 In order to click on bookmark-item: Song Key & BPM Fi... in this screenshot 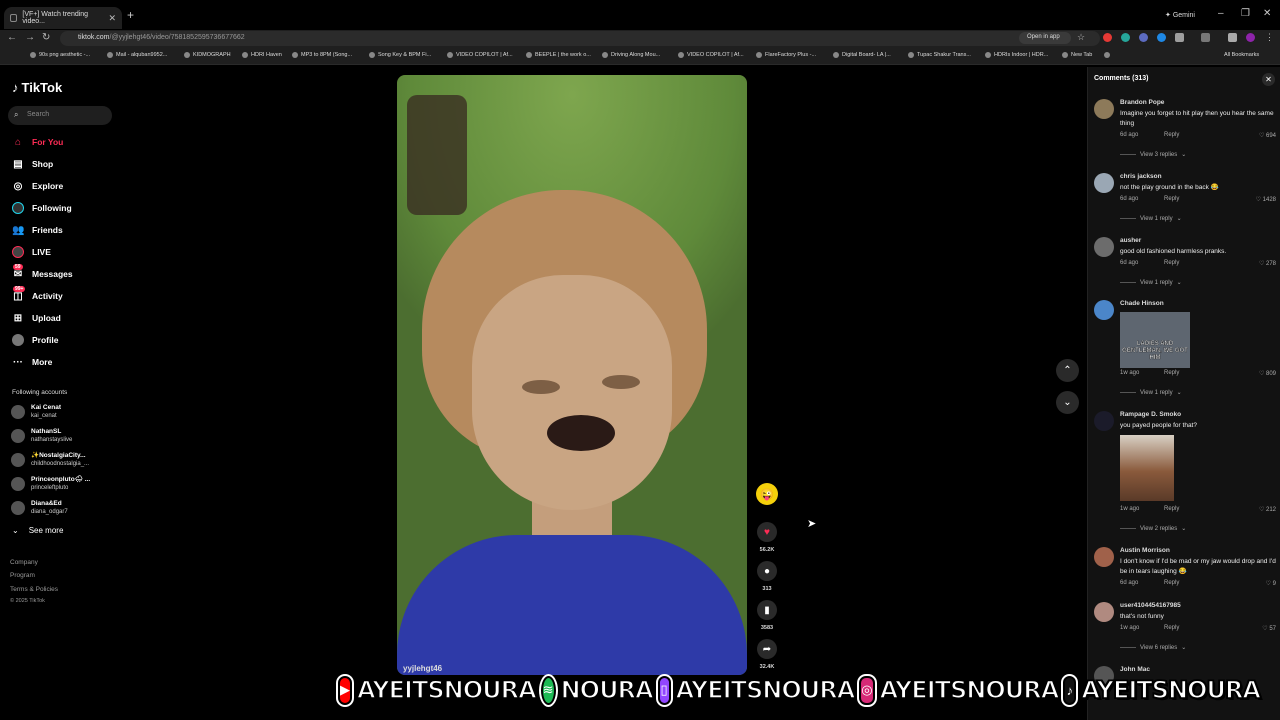, I will do `click(400, 55)`.